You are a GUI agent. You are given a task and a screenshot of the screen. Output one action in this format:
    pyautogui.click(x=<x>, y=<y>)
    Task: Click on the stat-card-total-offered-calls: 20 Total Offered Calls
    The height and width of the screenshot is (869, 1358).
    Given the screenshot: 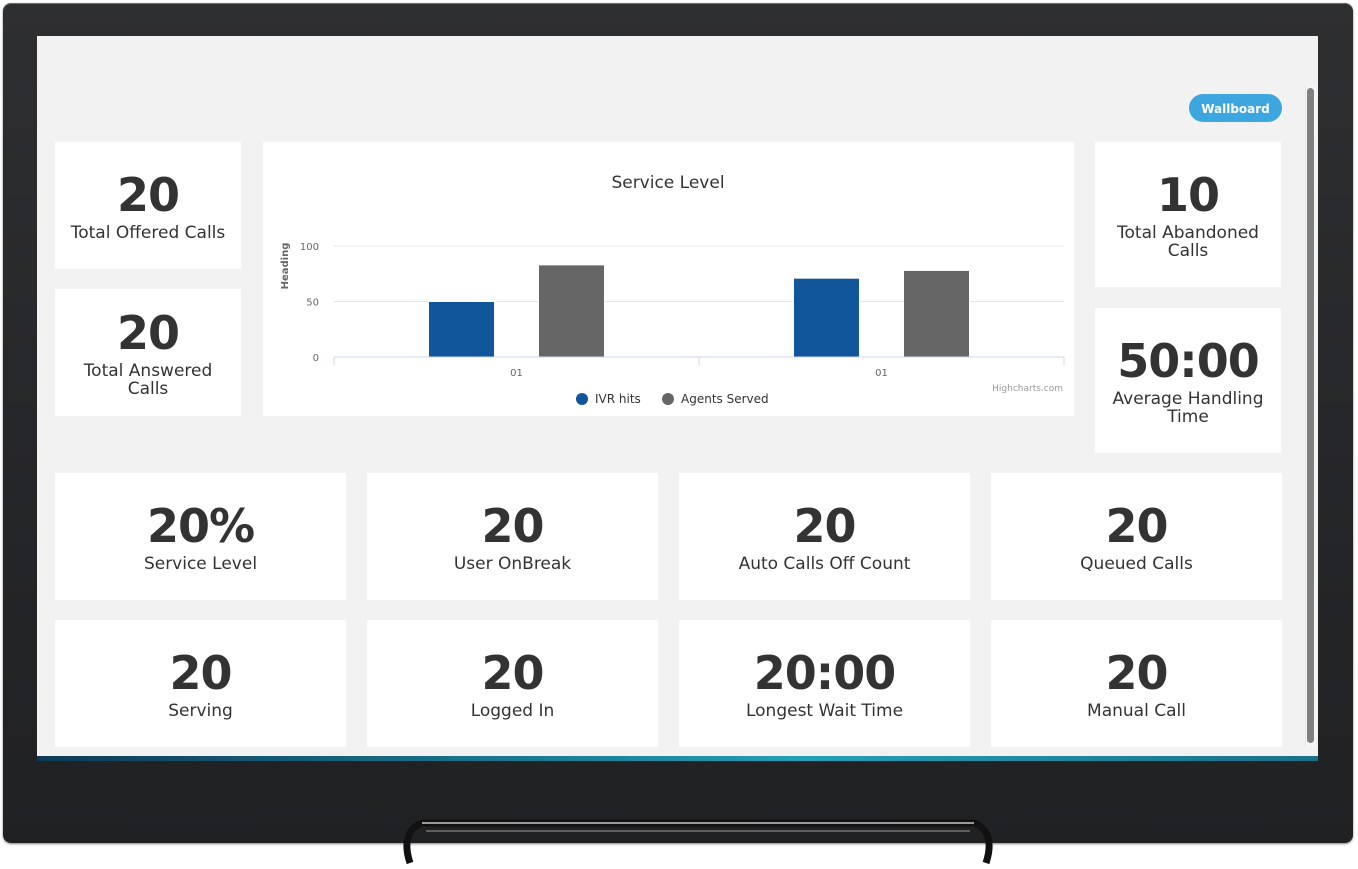 What is the action you would take?
    pyautogui.click(x=148, y=205)
    